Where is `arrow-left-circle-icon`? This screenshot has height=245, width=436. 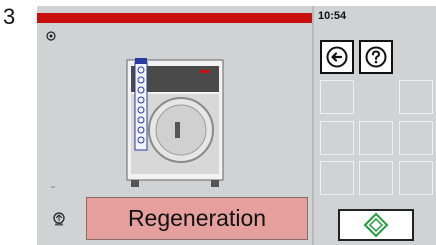 arrow-left-circle-icon is located at coordinates (337, 57).